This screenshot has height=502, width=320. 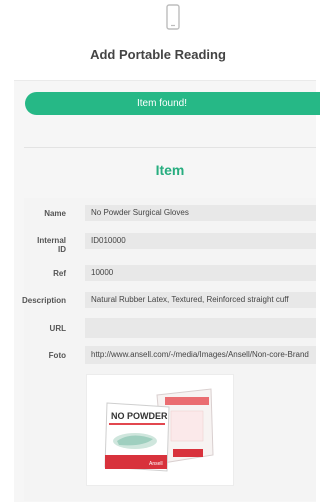 I want to click on section-title: Item, so click(x=170, y=170).